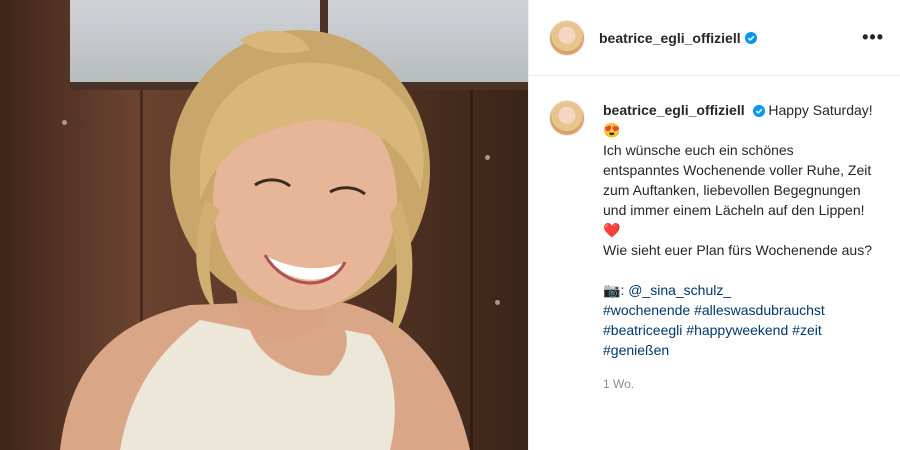  What do you see at coordinates (738, 384) in the screenshot?
I see `post-timestamp: 1 Wo.` at bounding box center [738, 384].